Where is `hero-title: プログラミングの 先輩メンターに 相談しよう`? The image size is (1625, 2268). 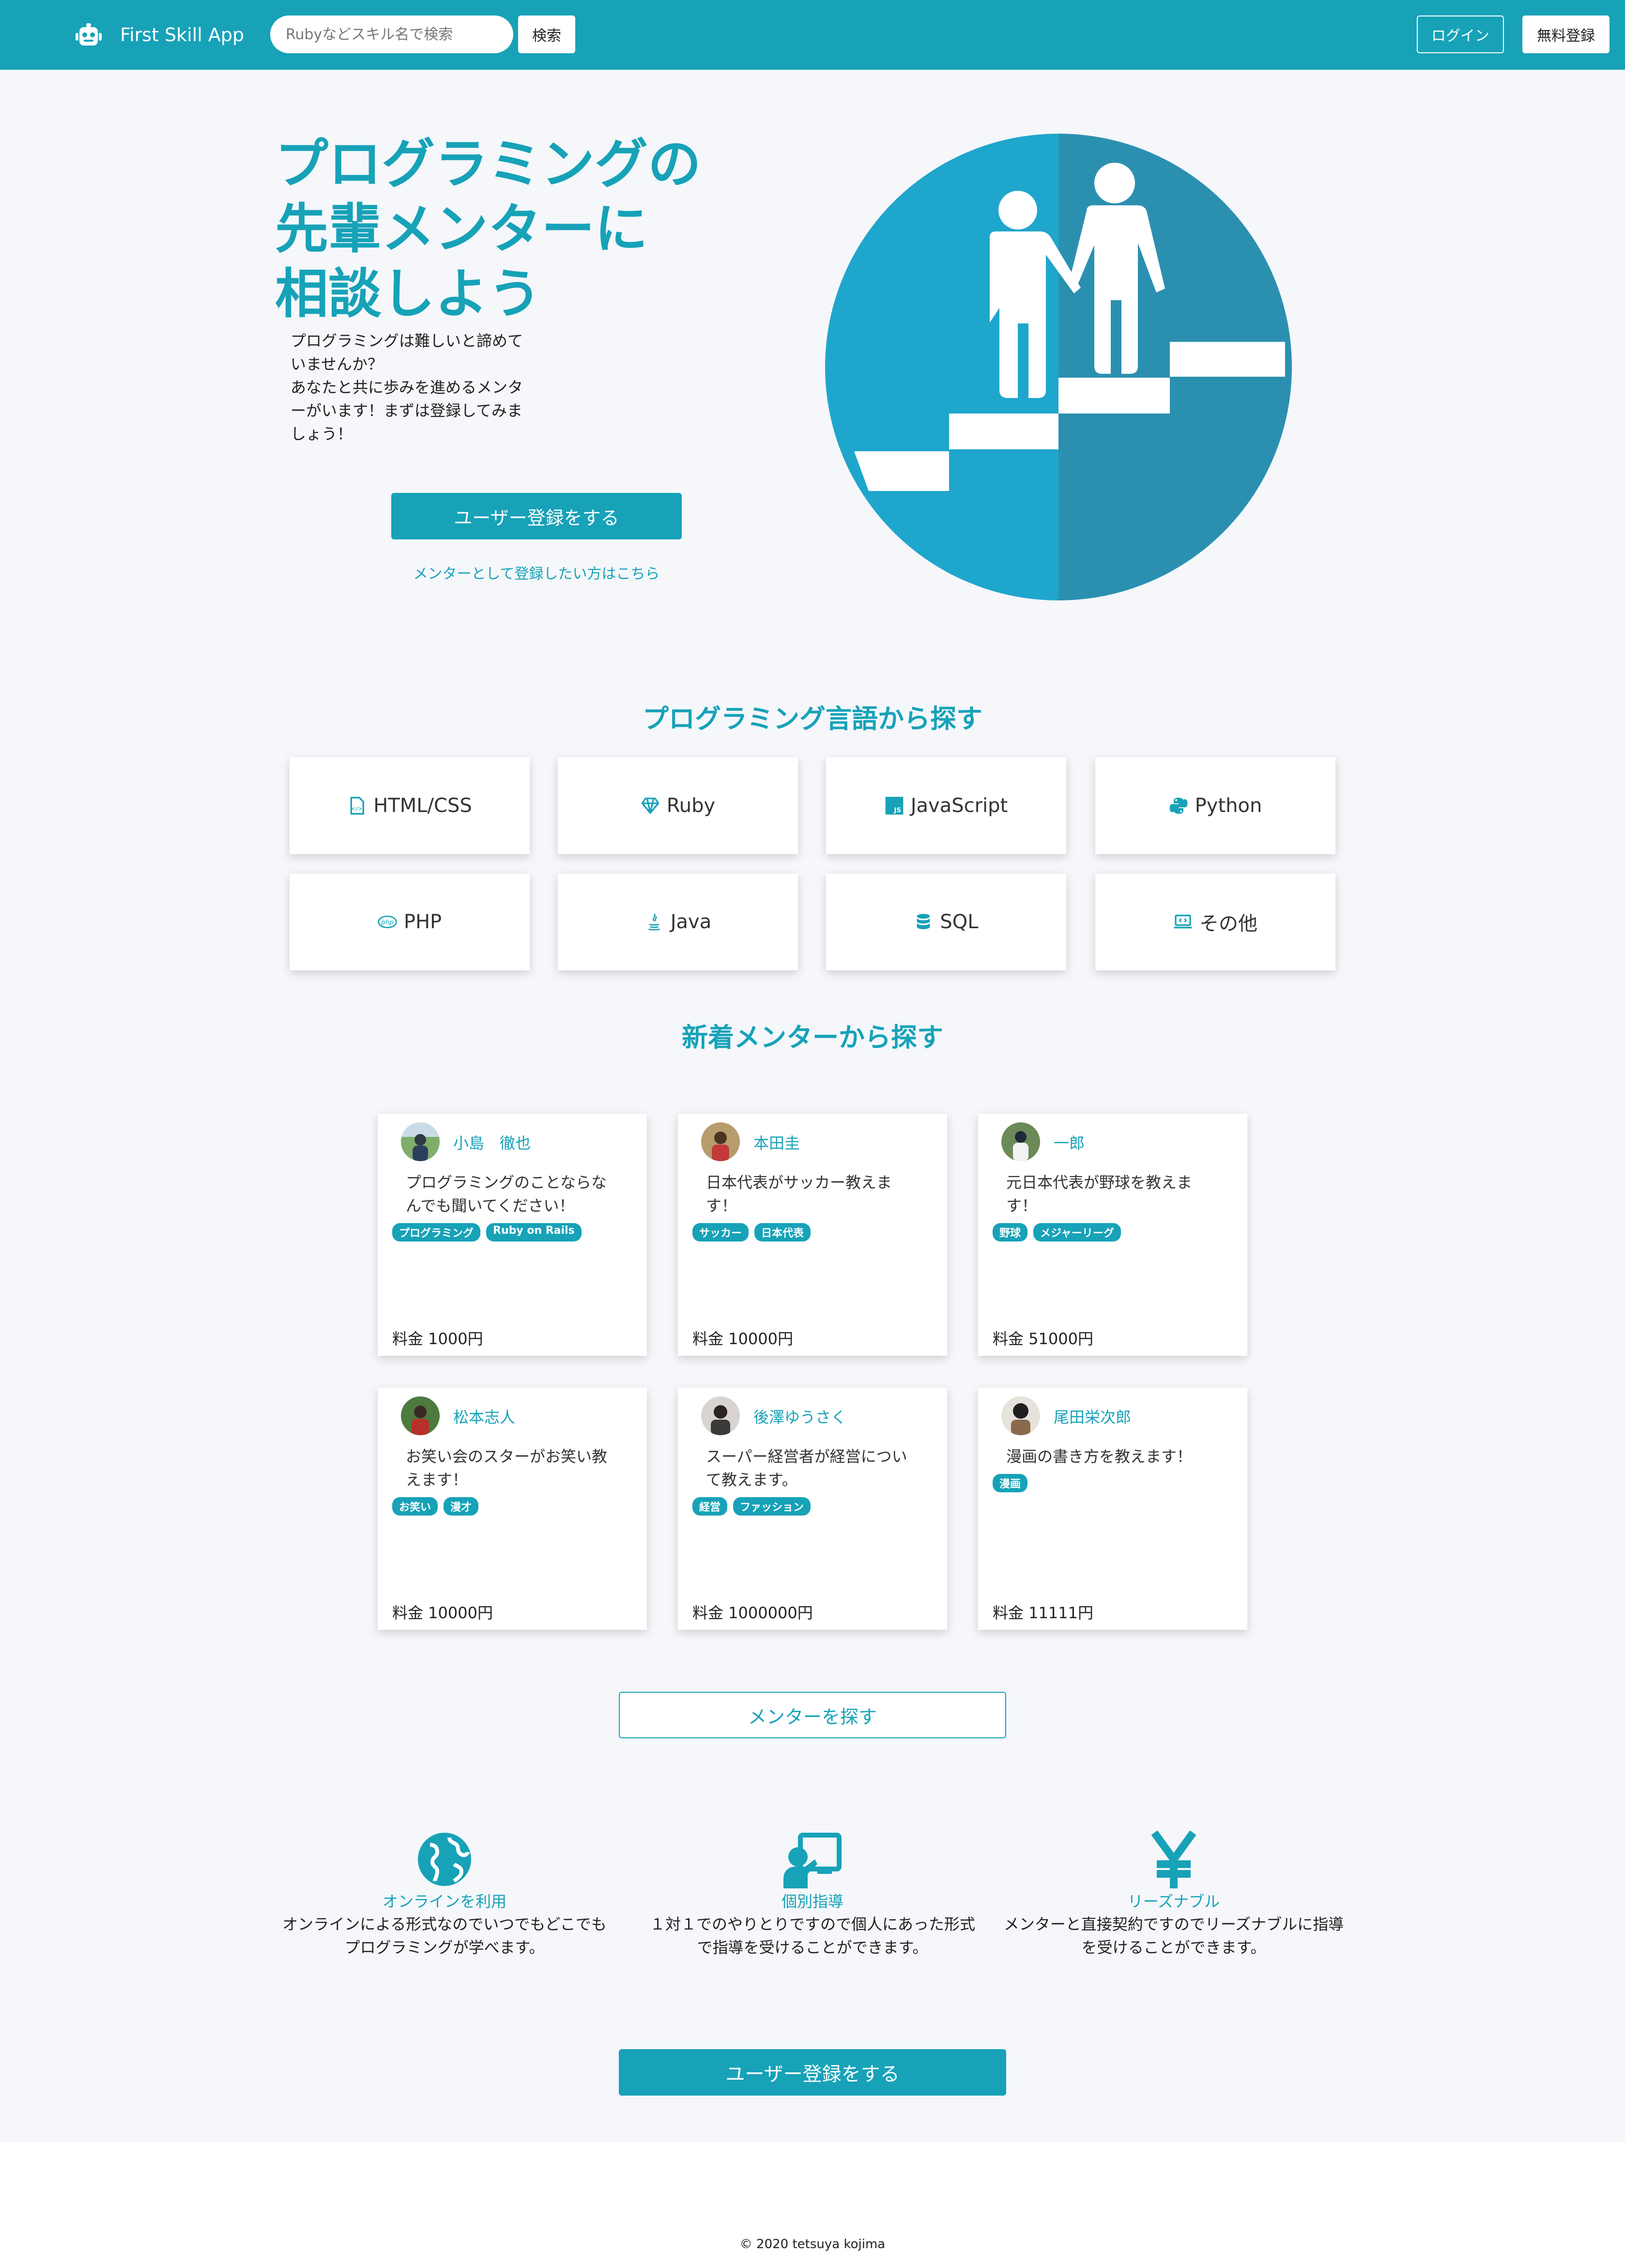 hero-title: プログラミングの 先輩メンターに 相談しよう is located at coordinates (488, 229).